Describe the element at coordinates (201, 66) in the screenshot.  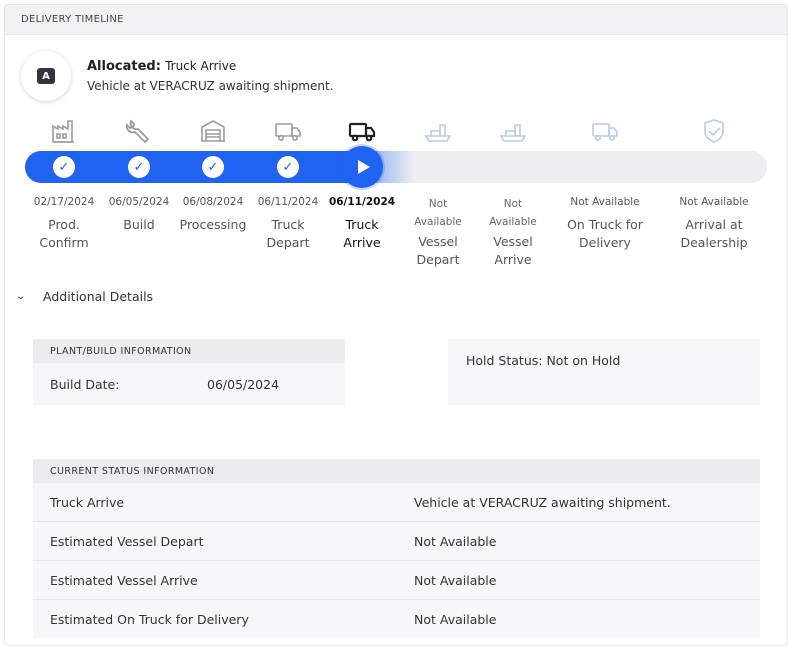
I see `status-value: Truck Arrive` at that location.